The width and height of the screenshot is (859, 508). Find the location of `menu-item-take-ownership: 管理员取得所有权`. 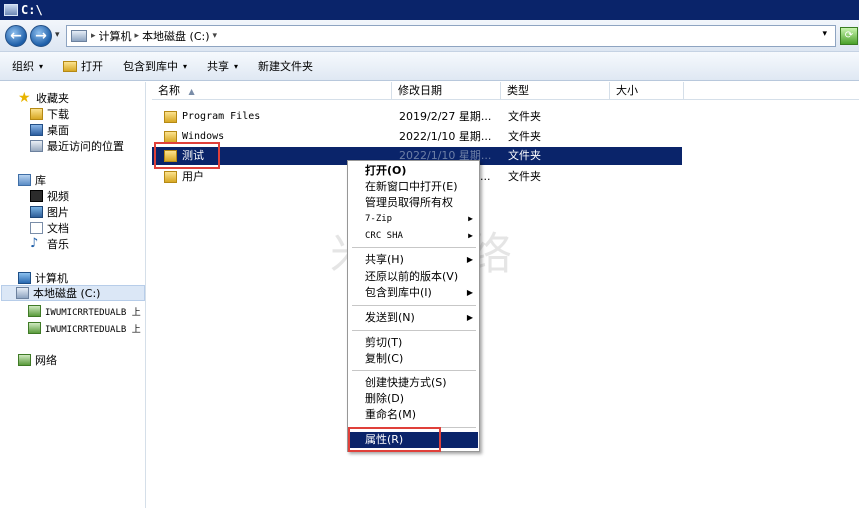

menu-item-take-ownership: 管理员取得所有权 is located at coordinates (414, 203).